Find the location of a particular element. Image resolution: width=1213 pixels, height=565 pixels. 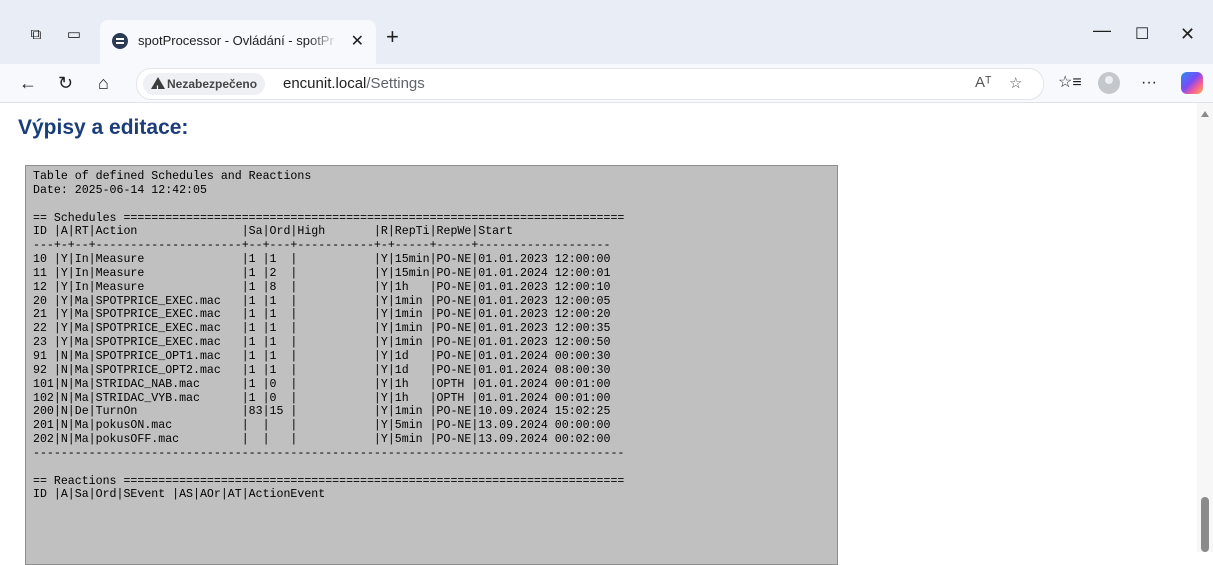

url-text: encunit.local/Settings is located at coordinates (354, 83).